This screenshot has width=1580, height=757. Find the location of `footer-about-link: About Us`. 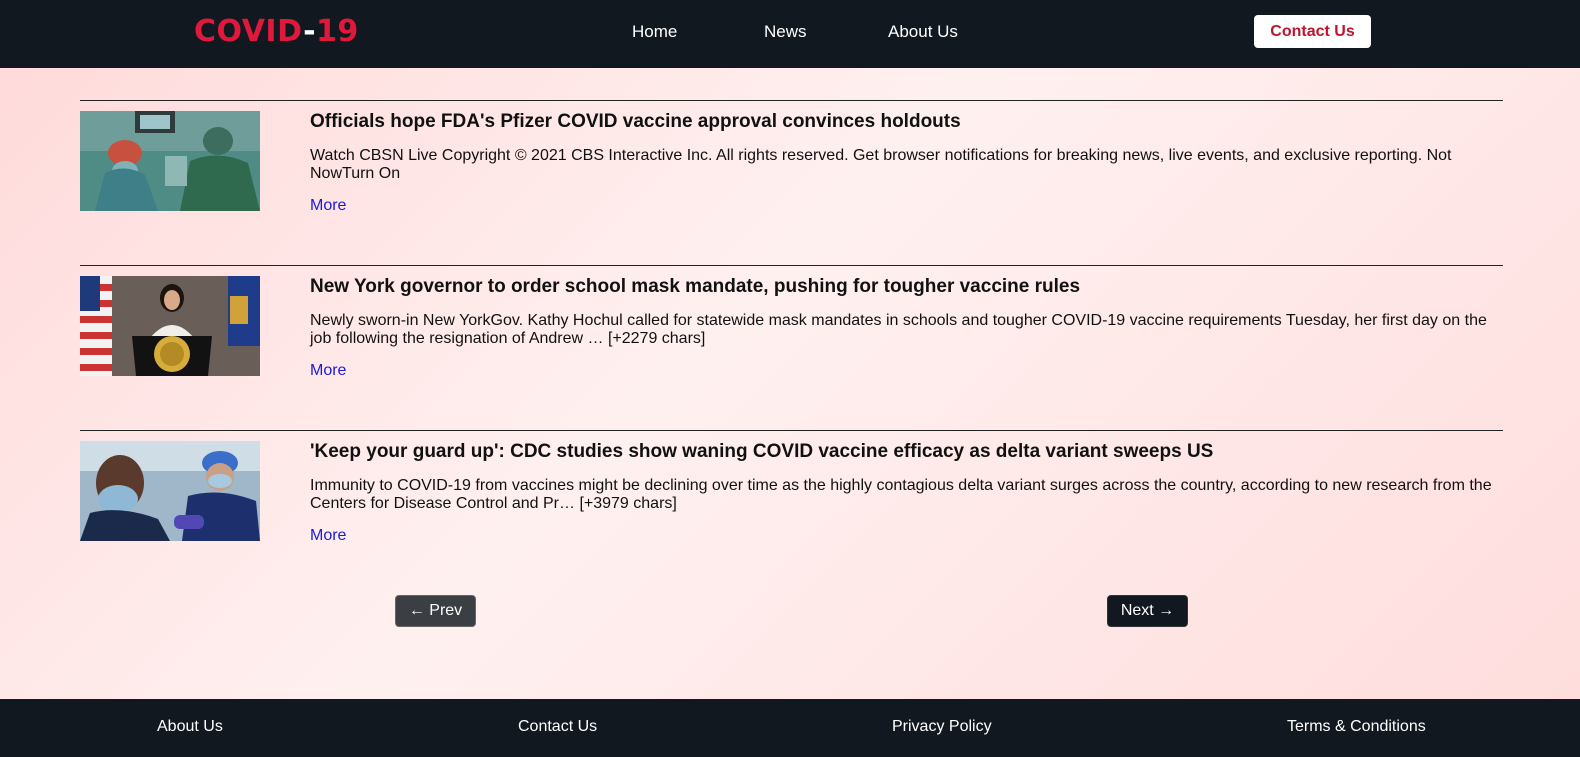

footer-about-link: About Us is located at coordinates (190, 727).